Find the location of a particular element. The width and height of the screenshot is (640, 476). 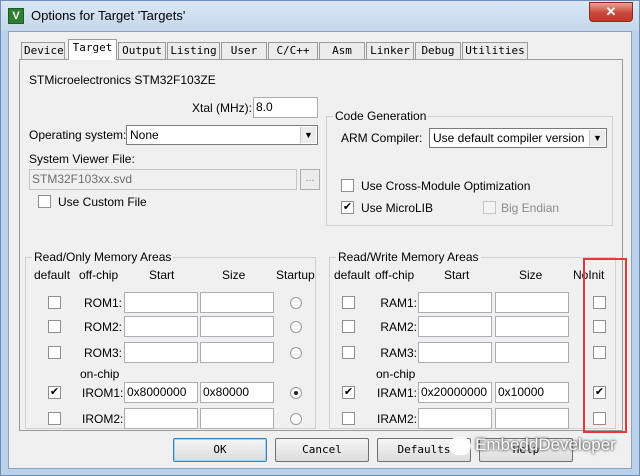

close-icon: ✕ is located at coordinates (611, 11).